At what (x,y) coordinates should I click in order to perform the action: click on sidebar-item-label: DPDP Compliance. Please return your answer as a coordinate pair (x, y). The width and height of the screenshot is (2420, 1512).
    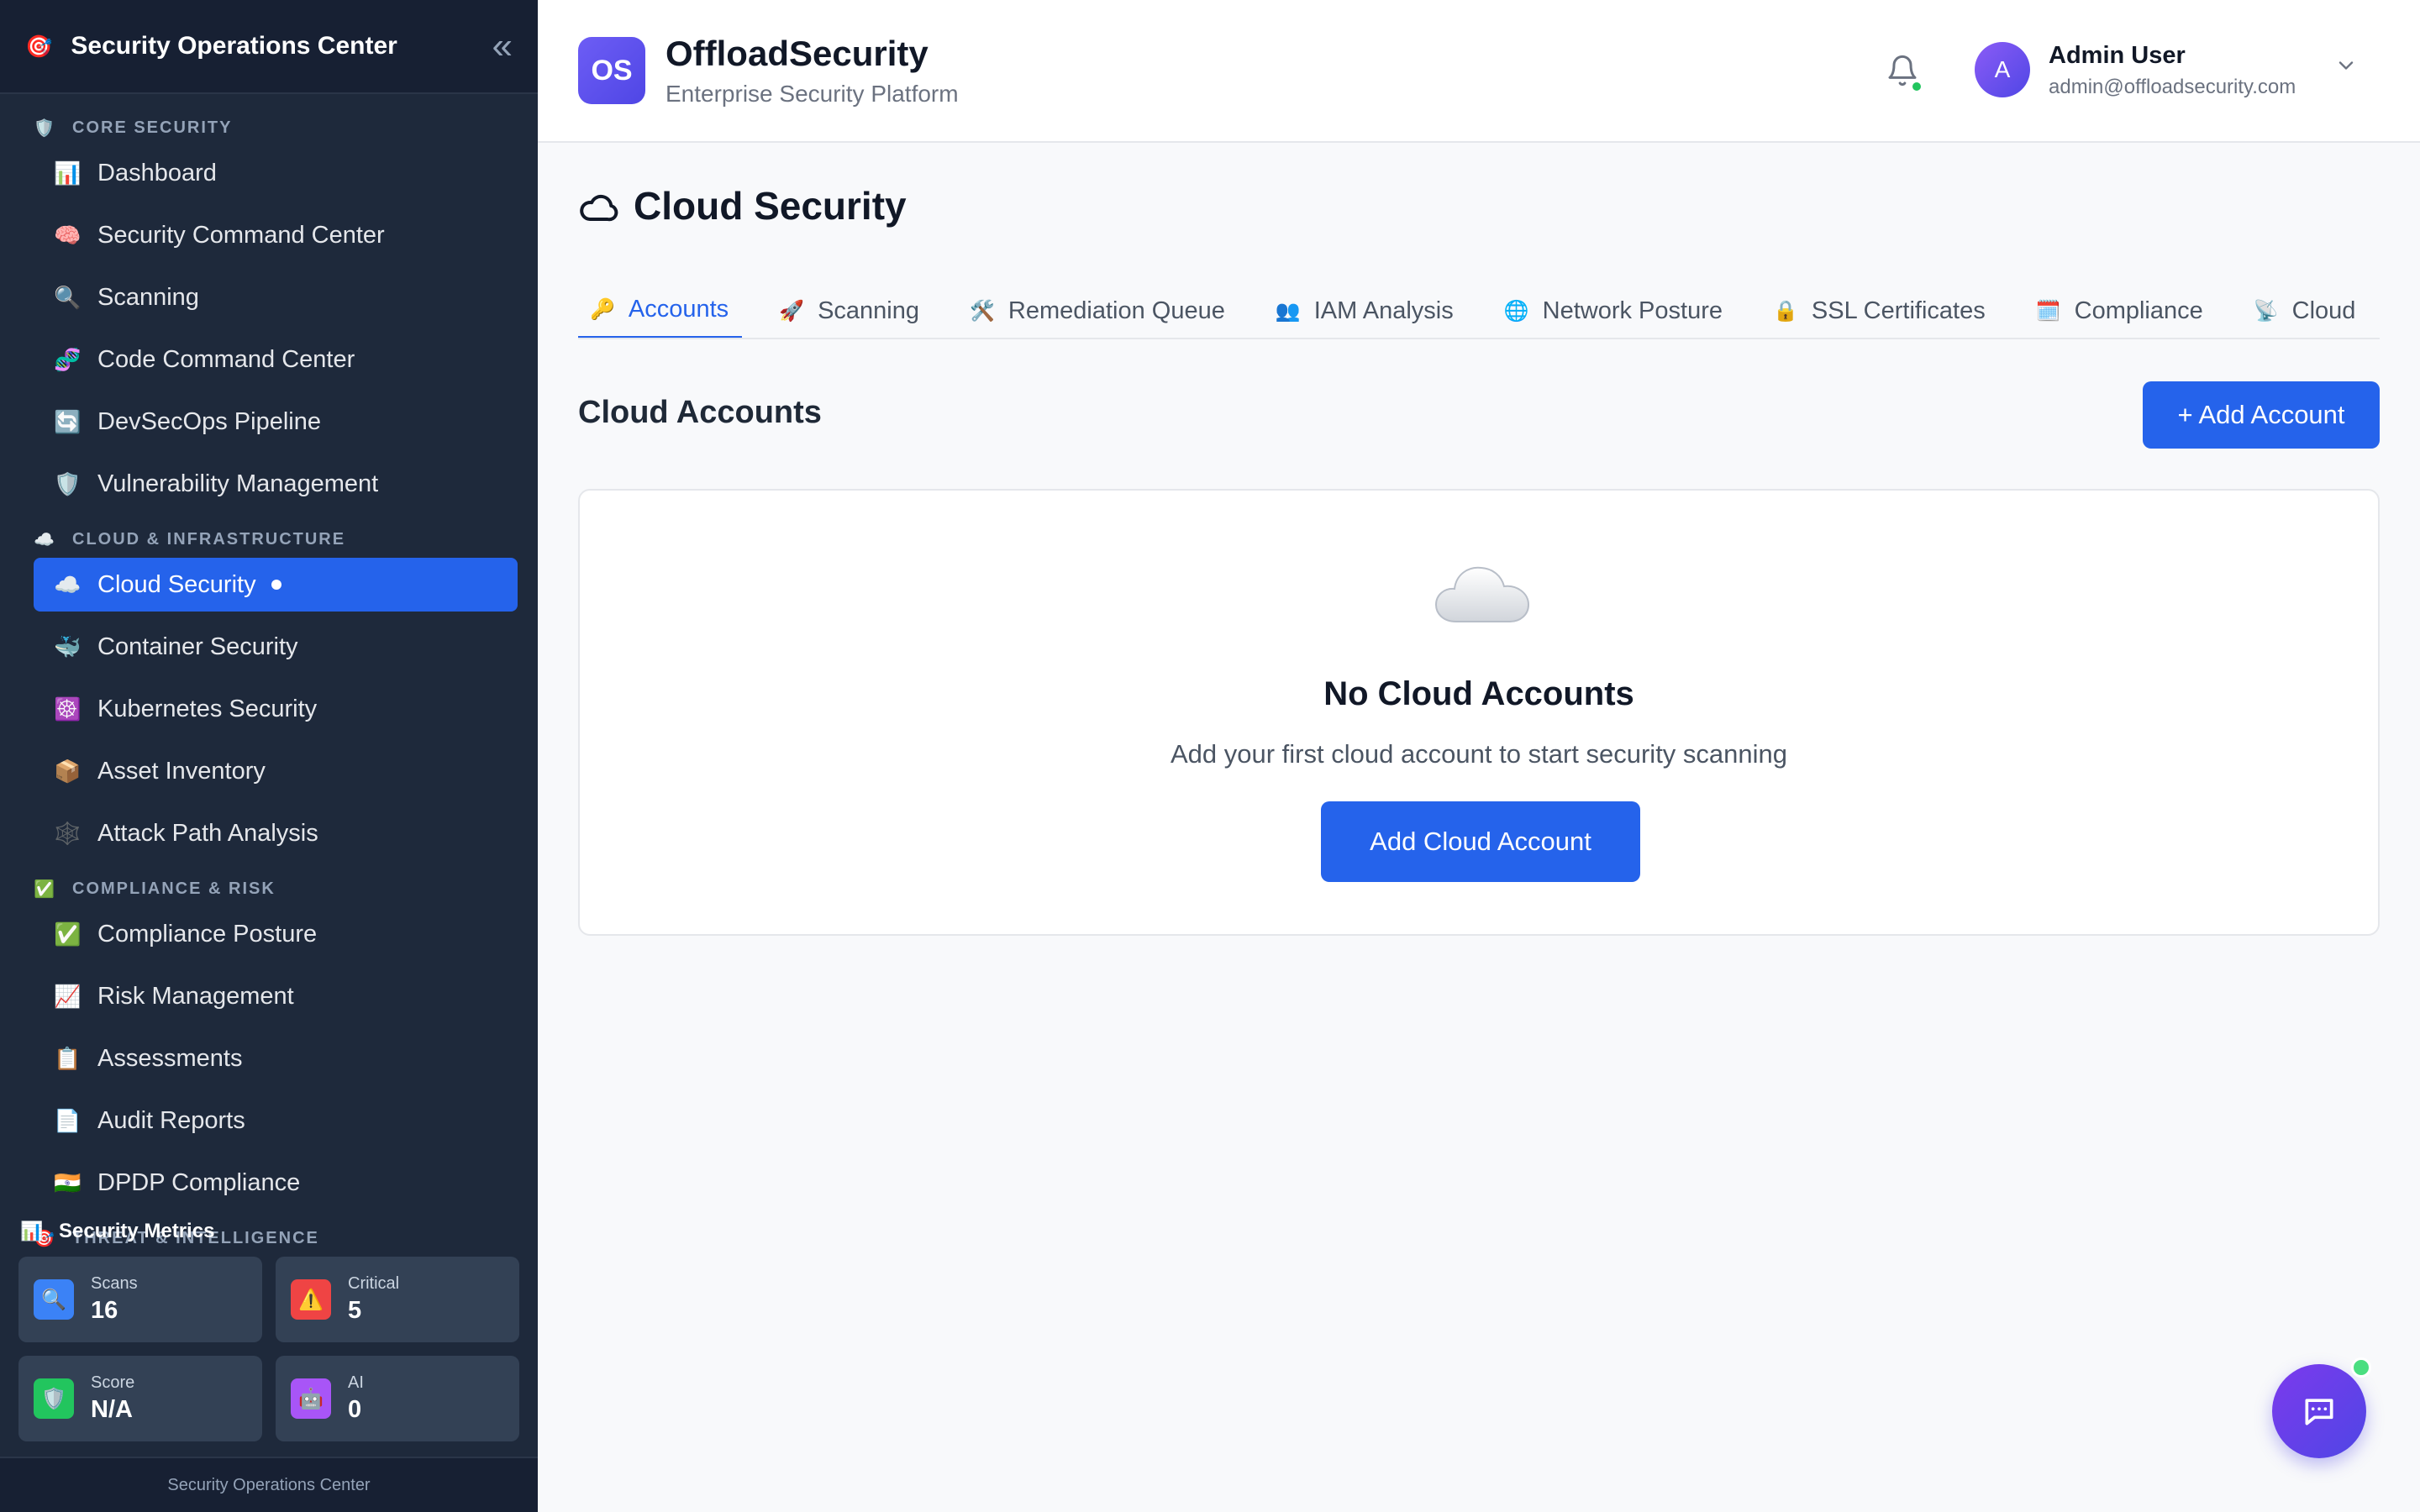
    Looking at the image, I should click on (199, 1182).